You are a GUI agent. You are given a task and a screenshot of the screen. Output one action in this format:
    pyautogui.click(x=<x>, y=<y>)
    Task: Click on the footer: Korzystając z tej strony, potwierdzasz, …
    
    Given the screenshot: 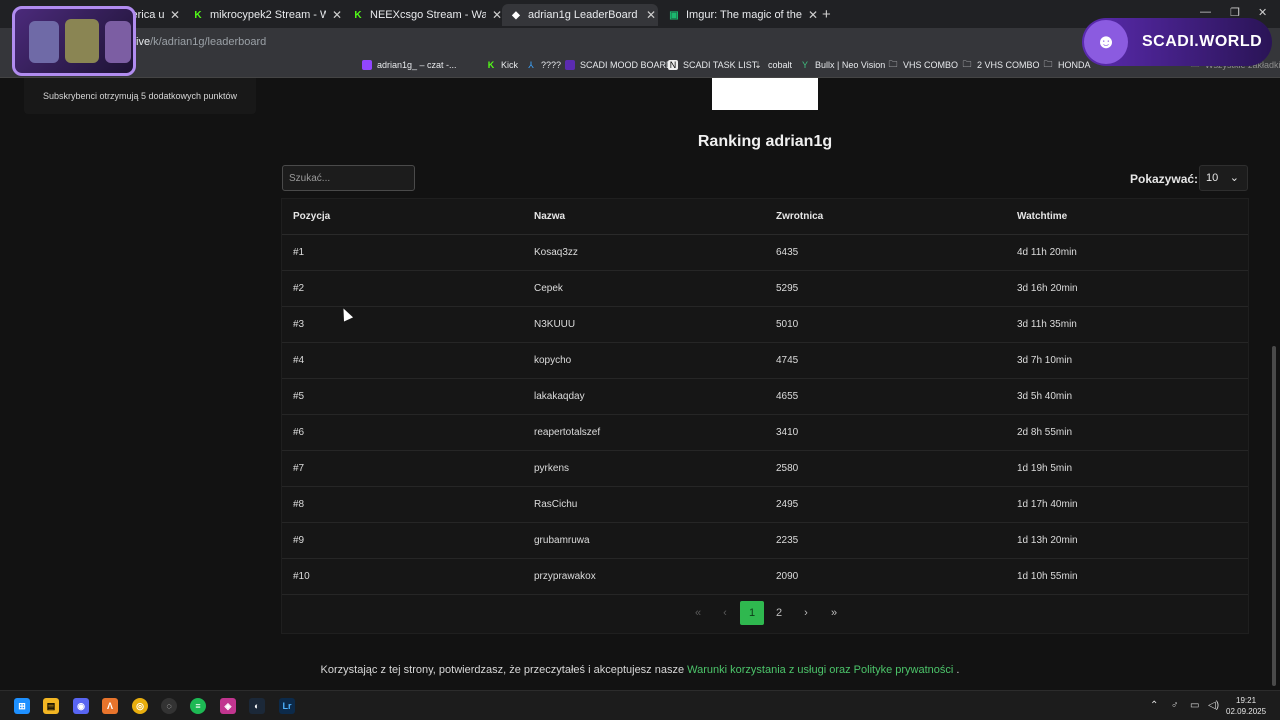 What is the action you would take?
    pyautogui.click(x=640, y=670)
    